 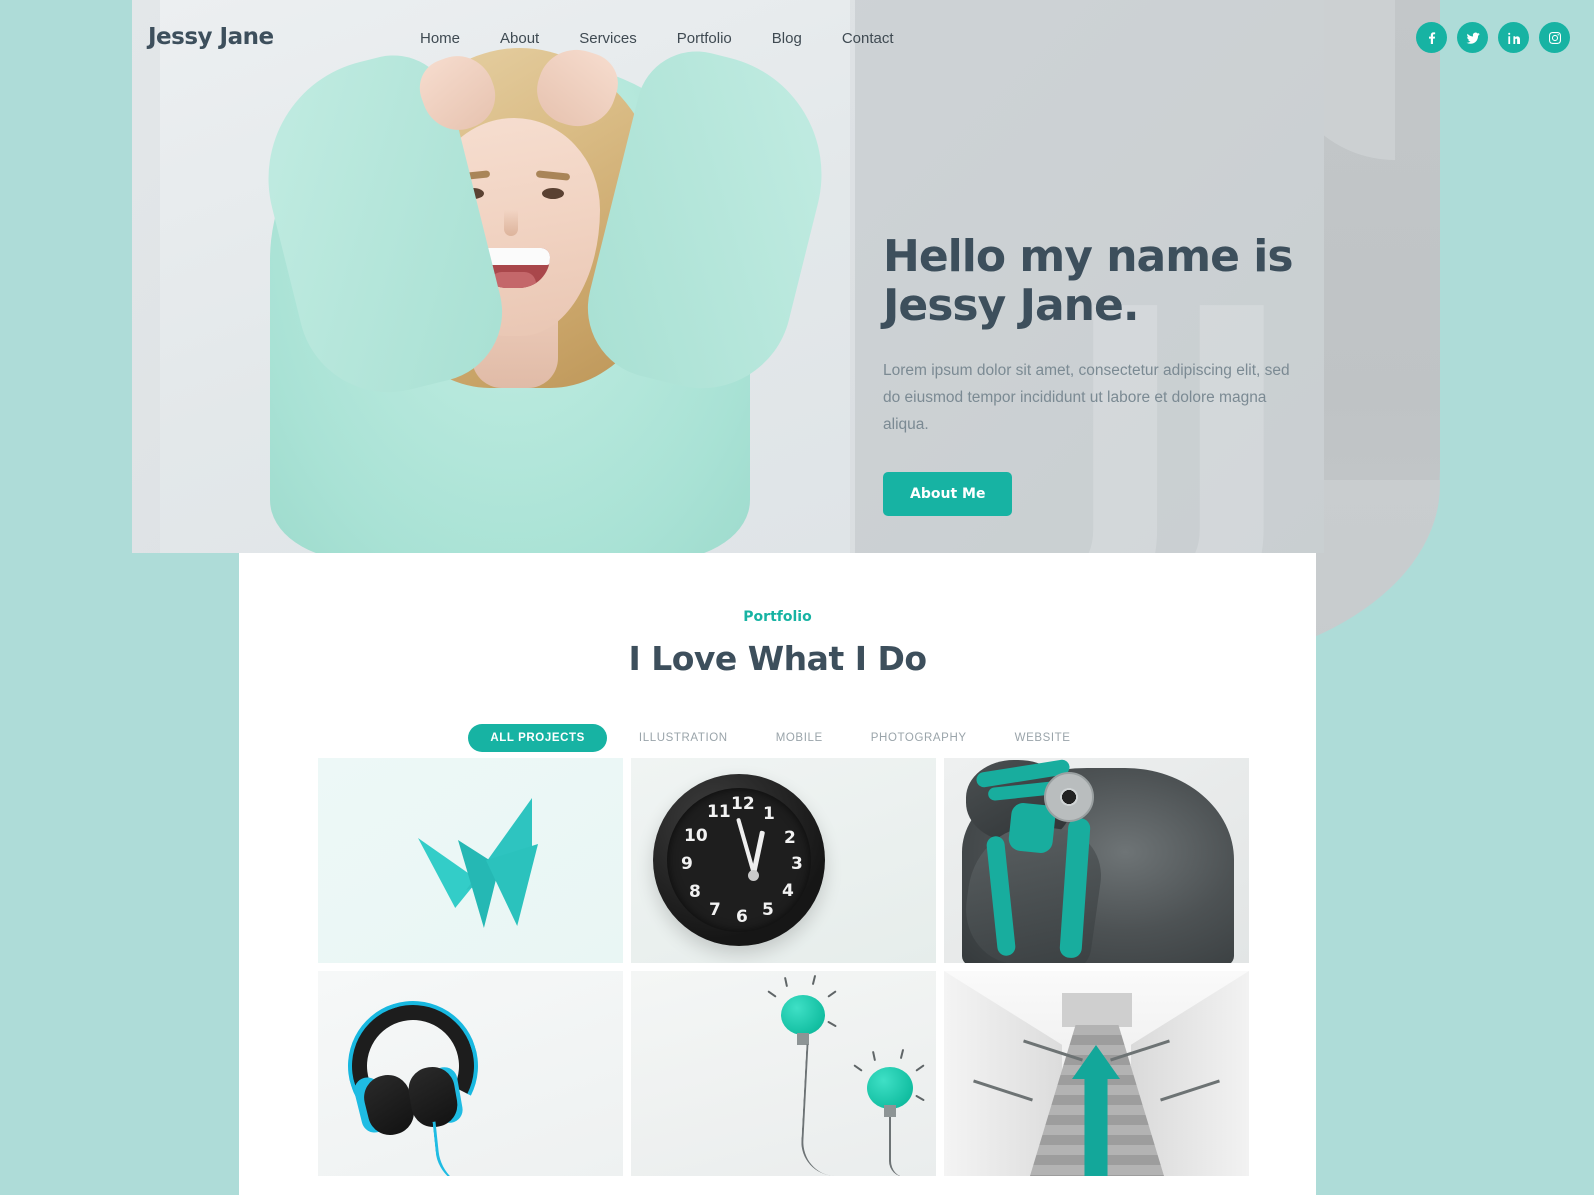 What do you see at coordinates (1011, 306) in the screenshot?
I see `hero-heading-line2: Jessy Jane.` at bounding box center [1011, 306].